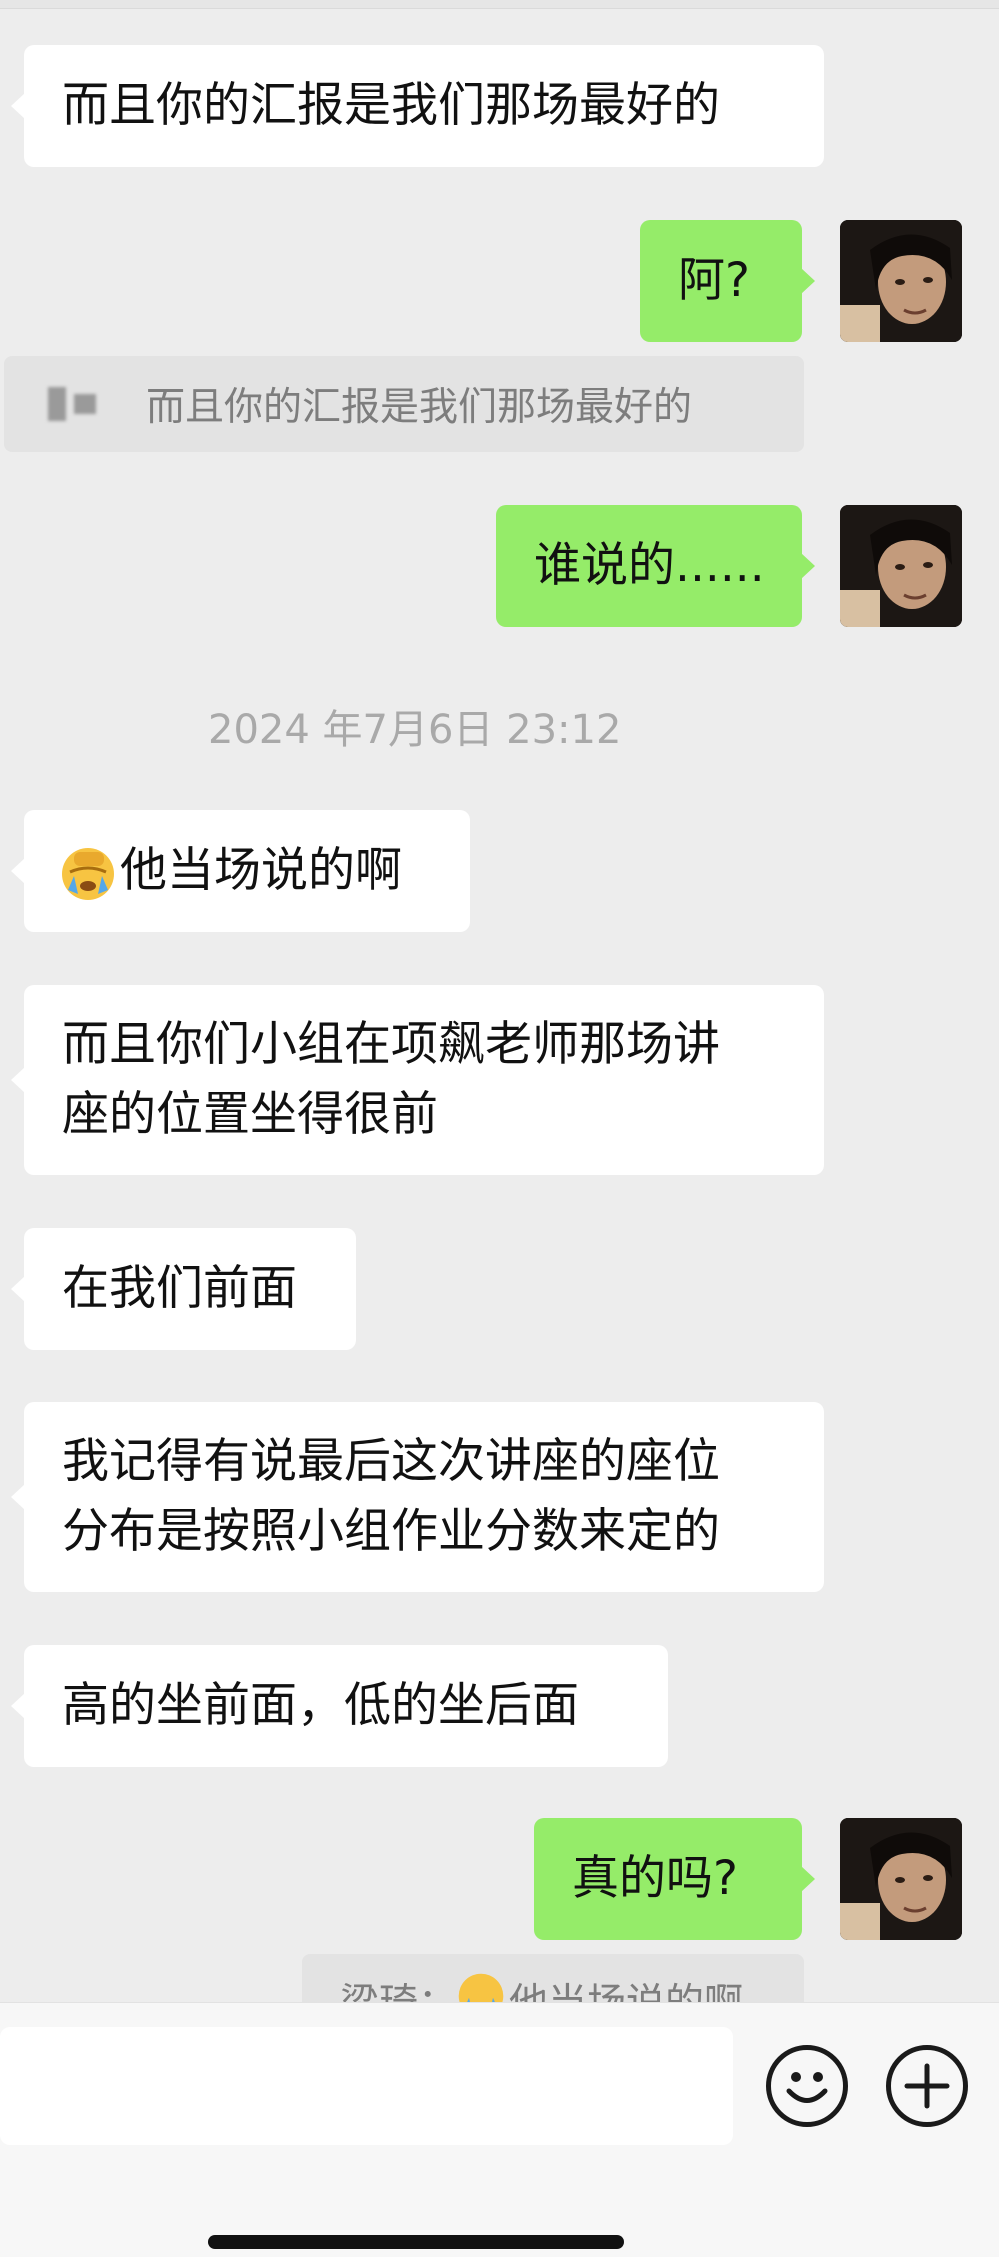 The width and height of the screenshot is (999, 2257). Describe the element at coordinates (416, 2242) in the screenshot. I see `home-indicator` at that location.